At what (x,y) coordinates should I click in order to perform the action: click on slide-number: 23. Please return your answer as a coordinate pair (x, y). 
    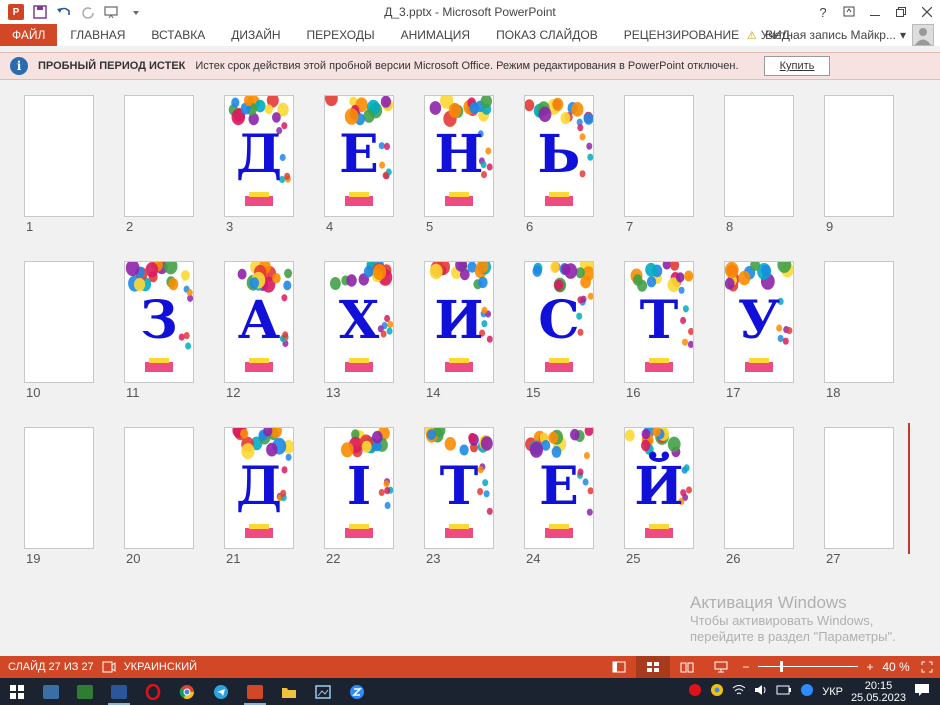
    Looking at the image, I should click on (433, 558).